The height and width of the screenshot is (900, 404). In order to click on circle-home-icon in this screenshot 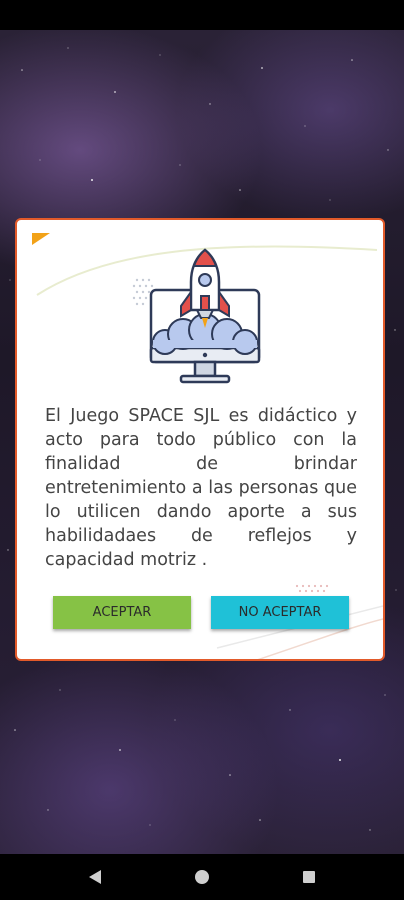, I will do `click(202, 877)`.